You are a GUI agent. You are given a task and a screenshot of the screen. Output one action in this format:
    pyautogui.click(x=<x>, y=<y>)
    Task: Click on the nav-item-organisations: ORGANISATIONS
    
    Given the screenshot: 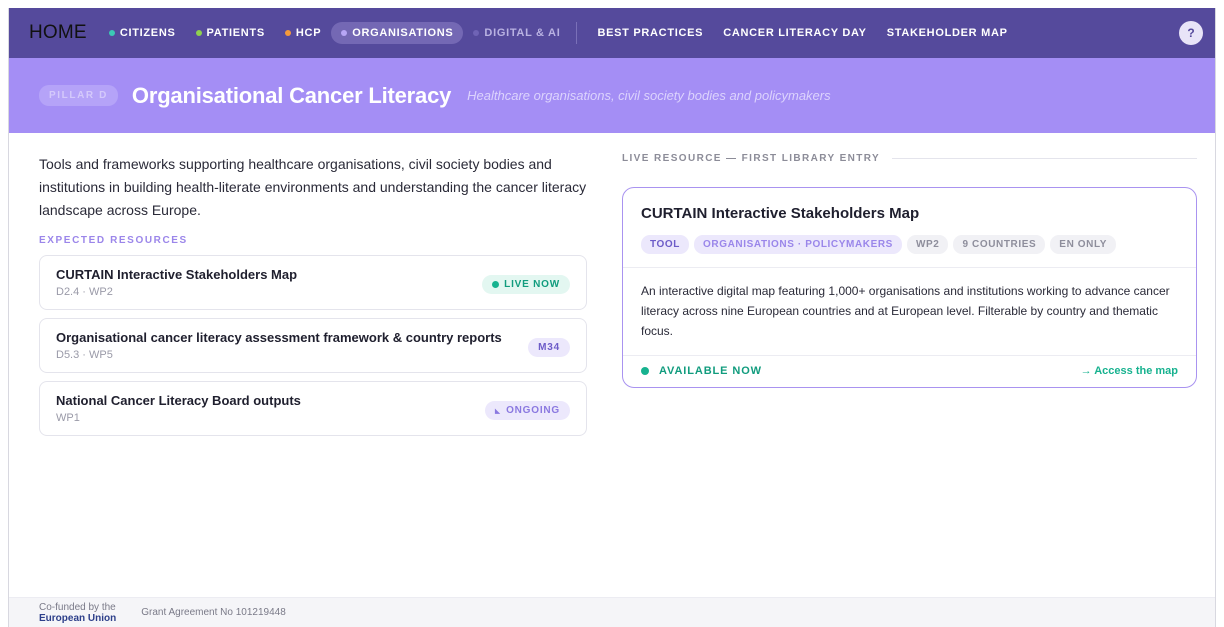 What is the action you would take?
    pyautogui.click(x=397, y=33)
    